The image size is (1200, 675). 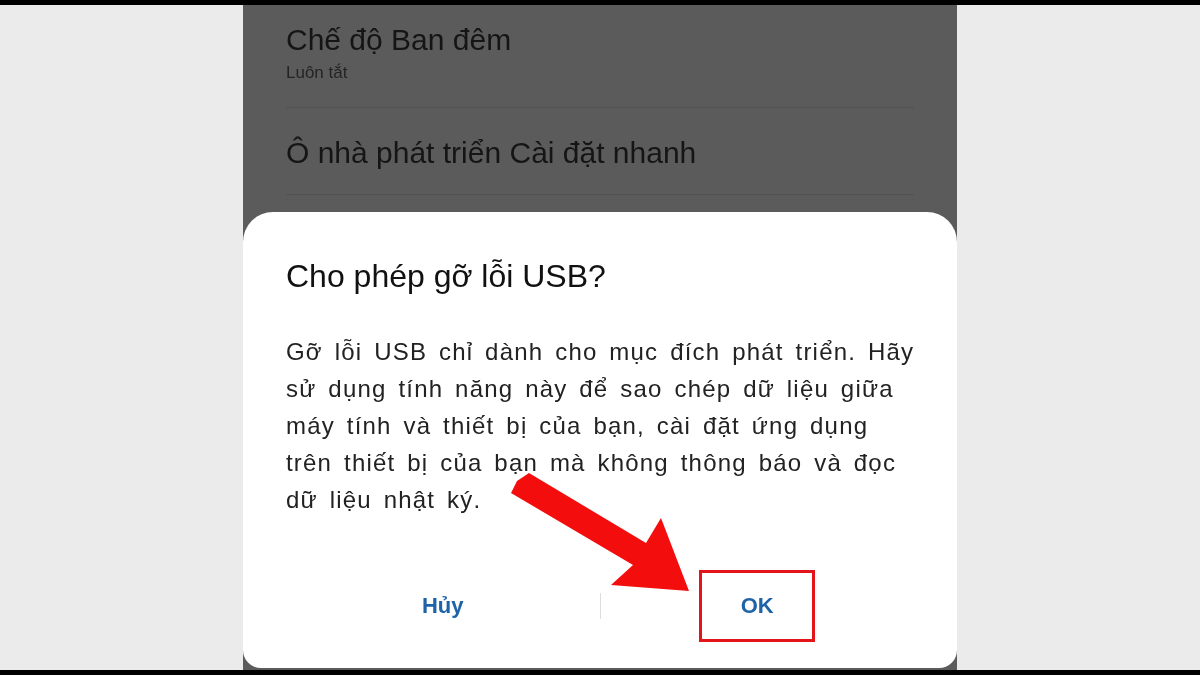 I want to click on dialog-message: Gỡ lỗi USB chỉ dành cho mục đích phát triển. Hãy sử dụng tính năng này để sao chép dữ liệu giữa máy tính và thiết bị của bạn, cài đặt ứng dụng trên thiết bị của bạn mà không thông báo và đọc dữ liệu nhật ký., so click(x=601, y=426).